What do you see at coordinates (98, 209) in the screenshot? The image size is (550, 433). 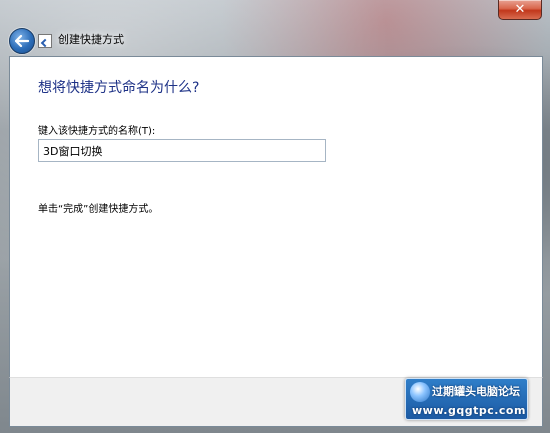 I see `finish-hint: 单击“完成”创建快捷方式。` at bounding box center [98, 209].